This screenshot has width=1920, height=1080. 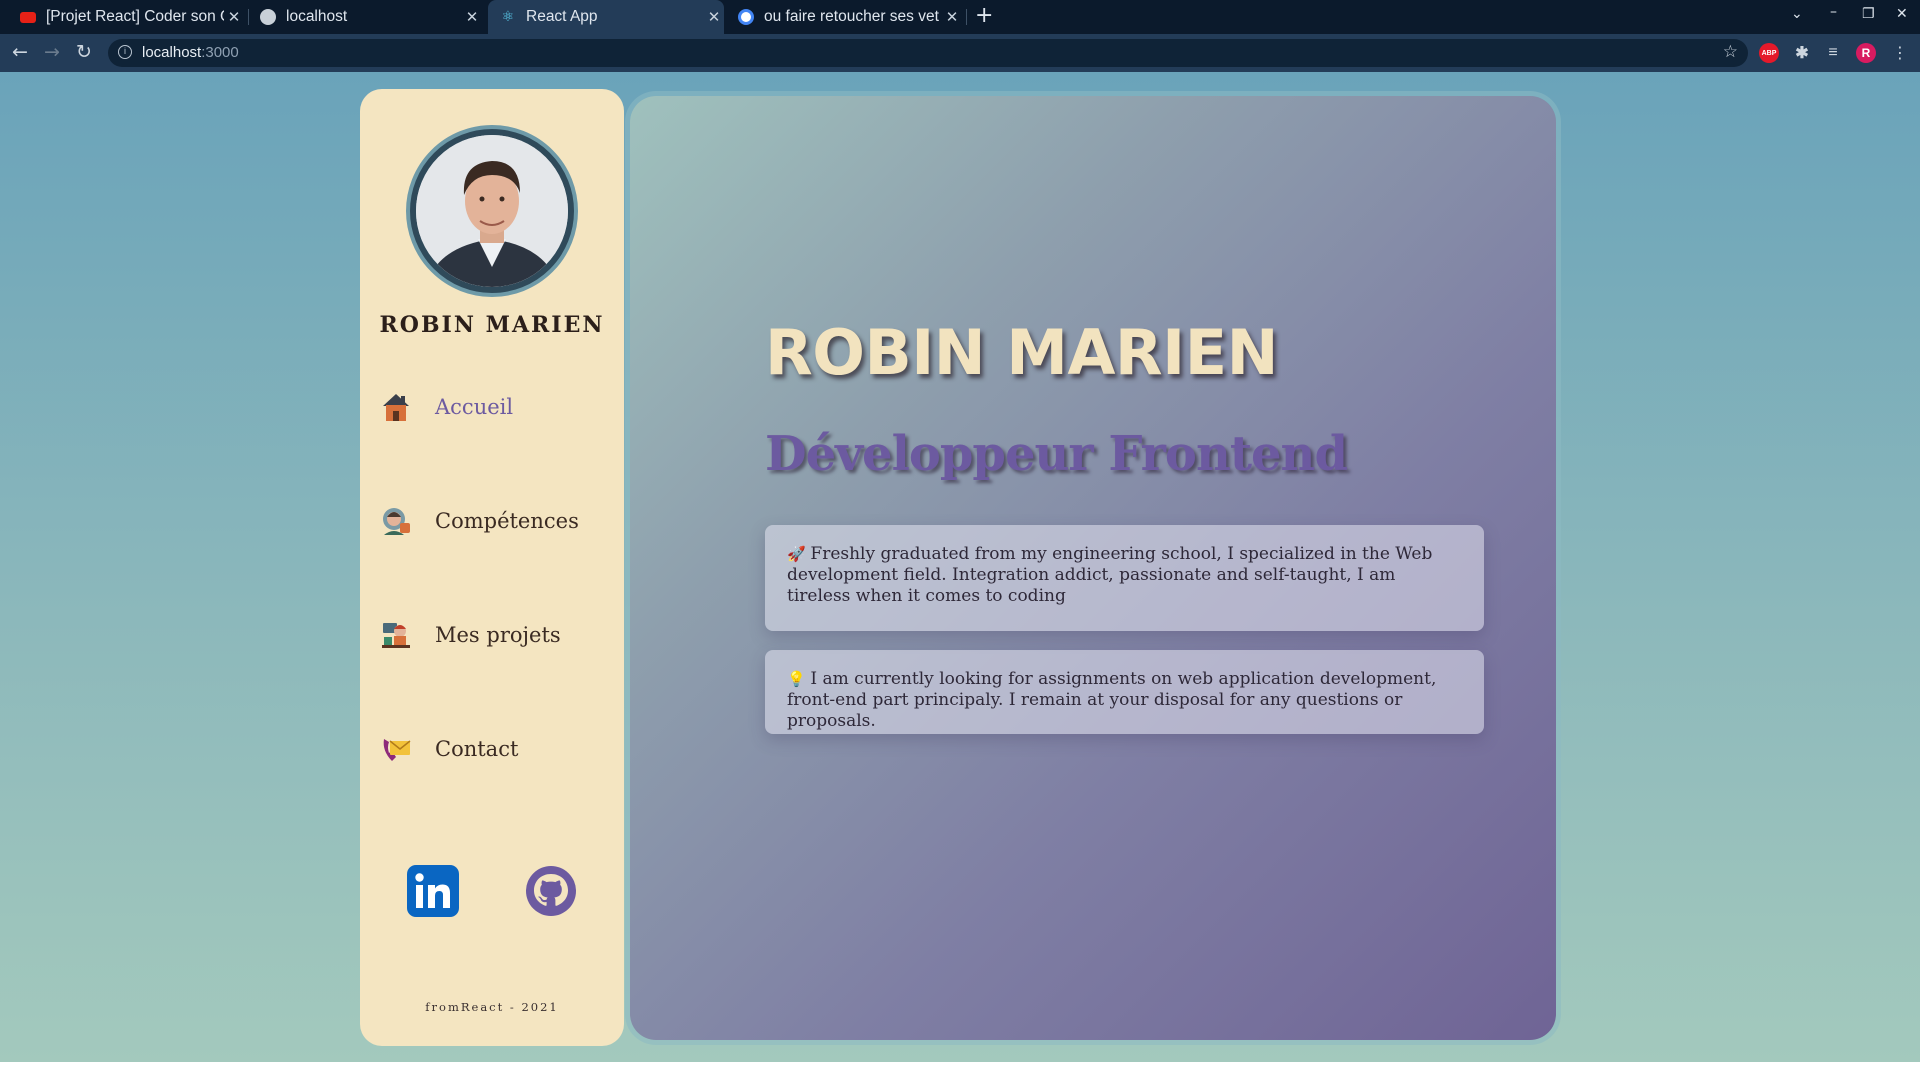 I want to click on house-icon, so click(x=396, y=407).